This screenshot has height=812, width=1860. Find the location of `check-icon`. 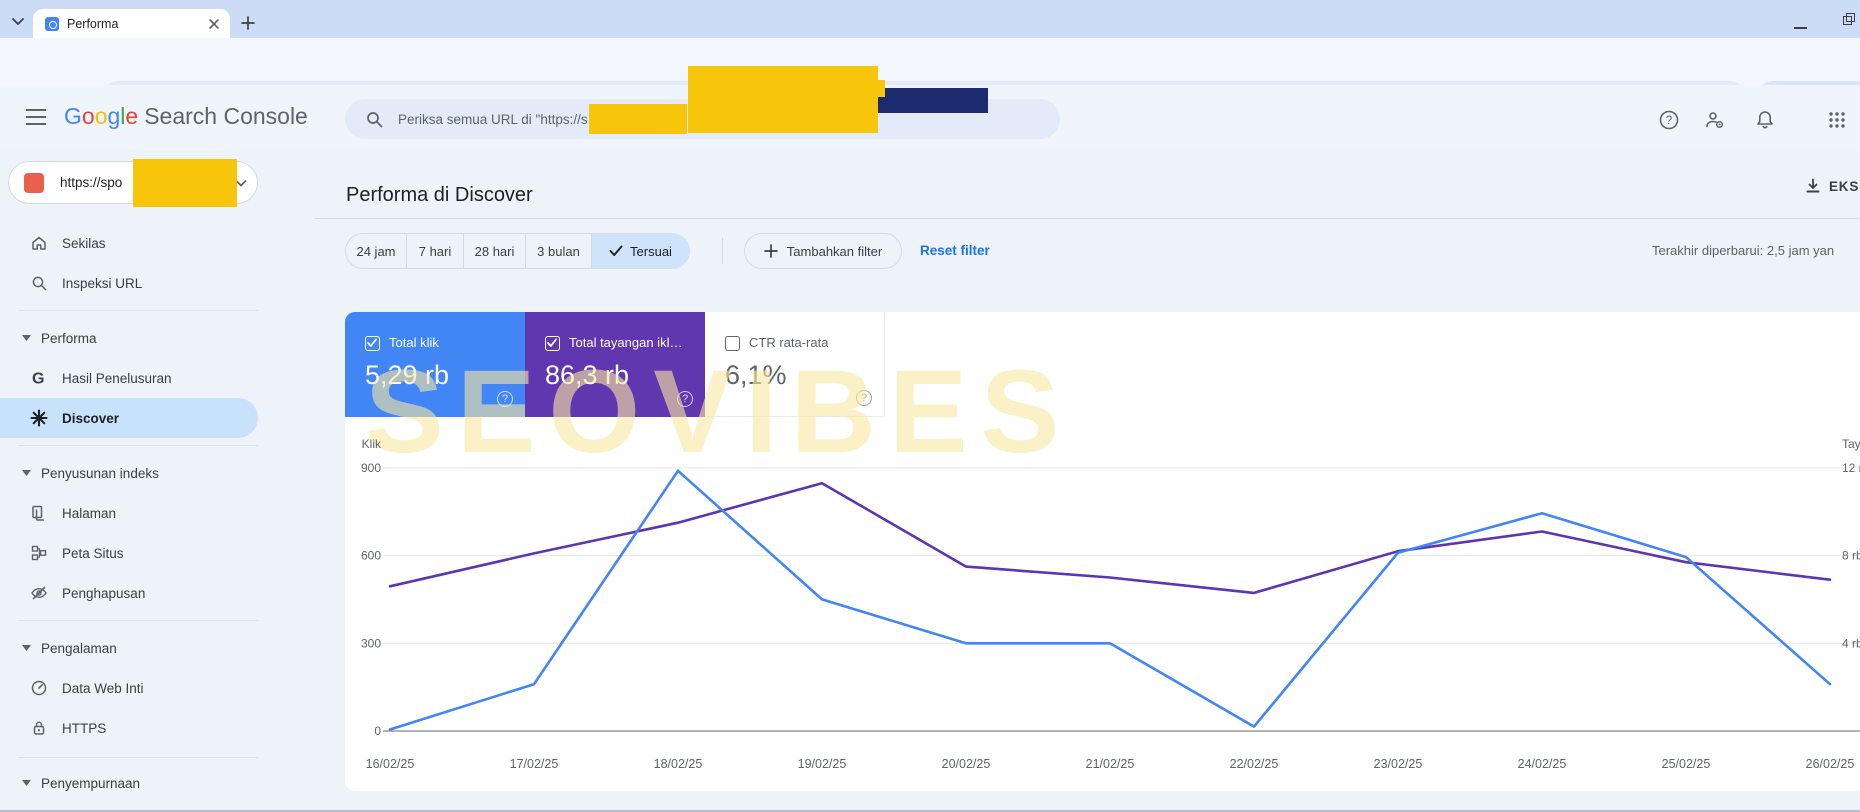

check-icon is located at coordinates (616, 250).